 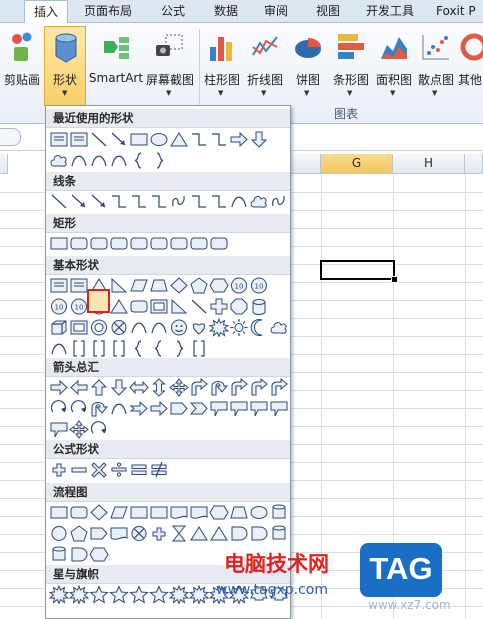 What do you see at coordinates (119, 512) in the screenshot?
I see `para-shape` at bounding box center [119, 512].